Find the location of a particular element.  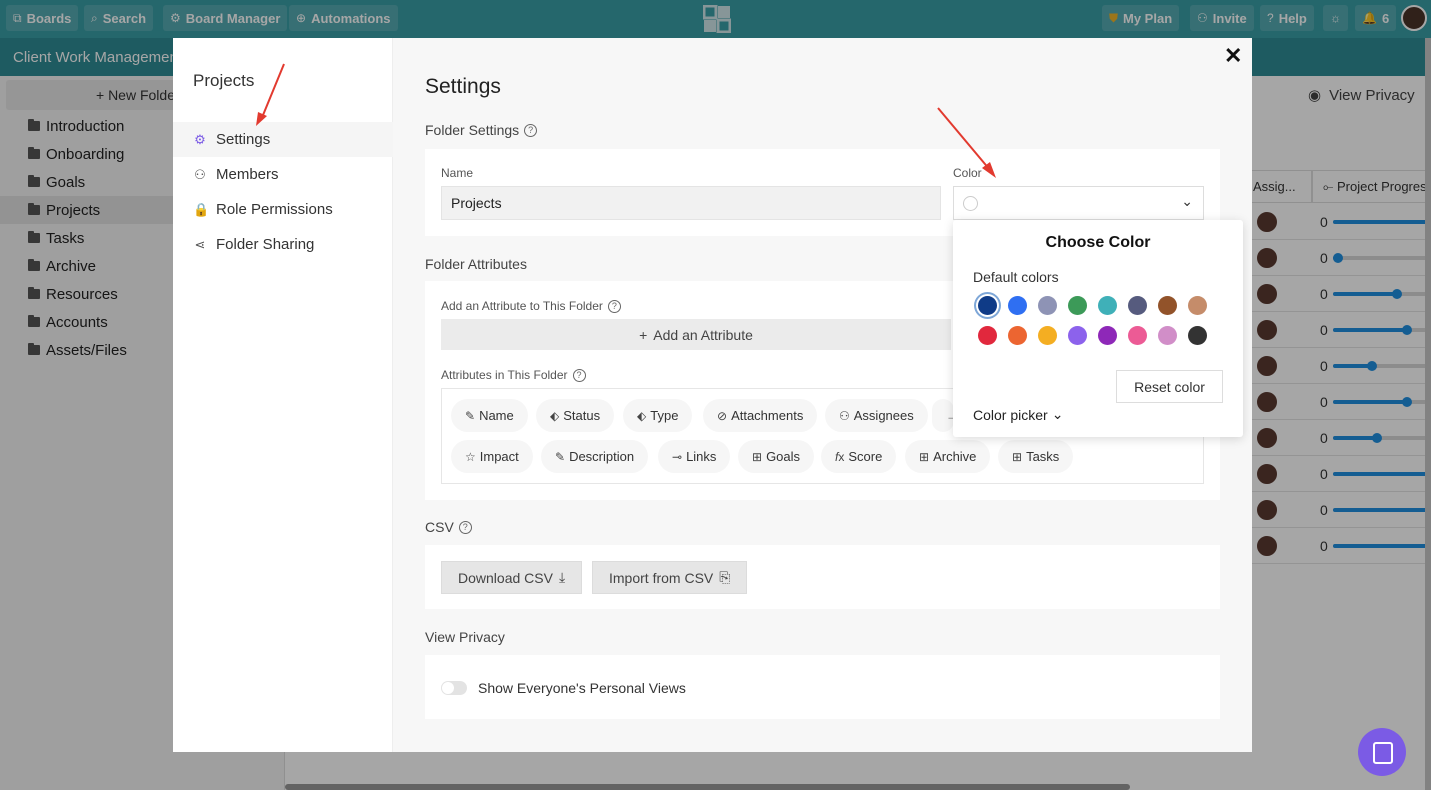

modal-nav-title: Projects is located at coordinates (224, 80).